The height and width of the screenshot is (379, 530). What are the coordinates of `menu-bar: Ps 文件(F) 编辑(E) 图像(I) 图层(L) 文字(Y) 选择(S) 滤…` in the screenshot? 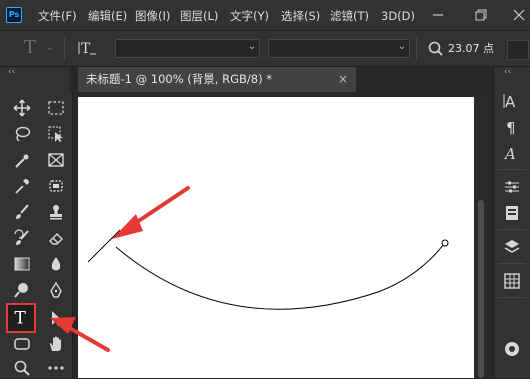 It's located at (265, 15).